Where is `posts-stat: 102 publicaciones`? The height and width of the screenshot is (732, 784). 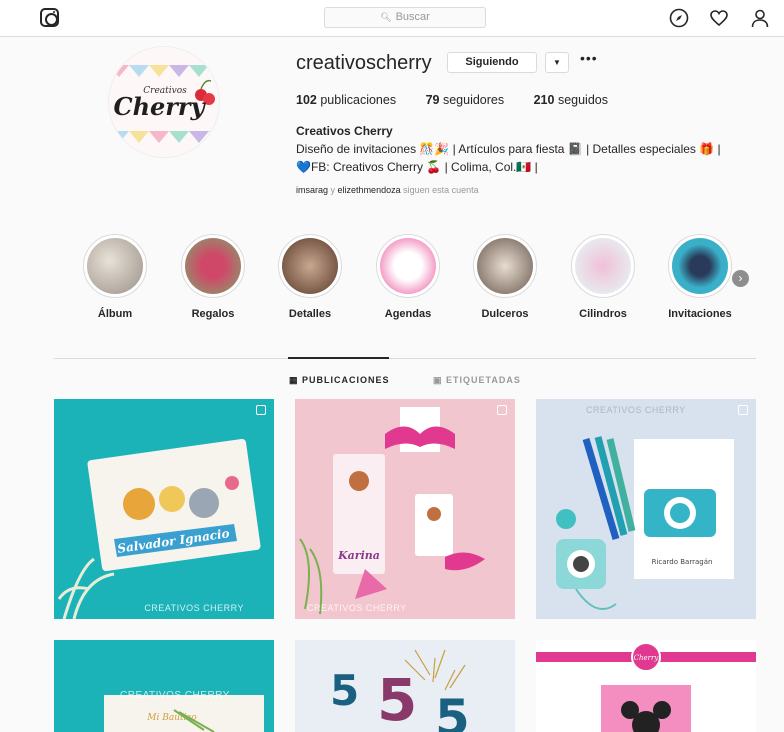 posts-stat: 102 publicaciones is located at coordinates (346, 100).